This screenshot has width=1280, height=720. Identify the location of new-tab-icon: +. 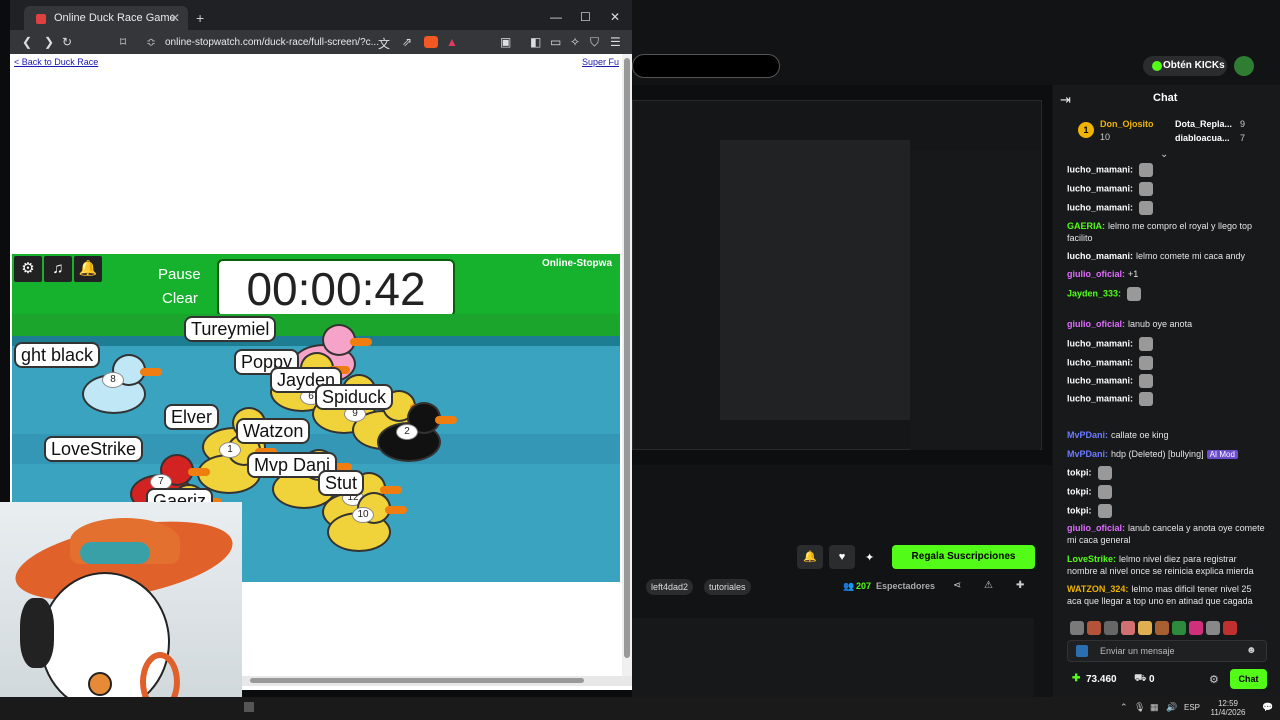
(200, 18).